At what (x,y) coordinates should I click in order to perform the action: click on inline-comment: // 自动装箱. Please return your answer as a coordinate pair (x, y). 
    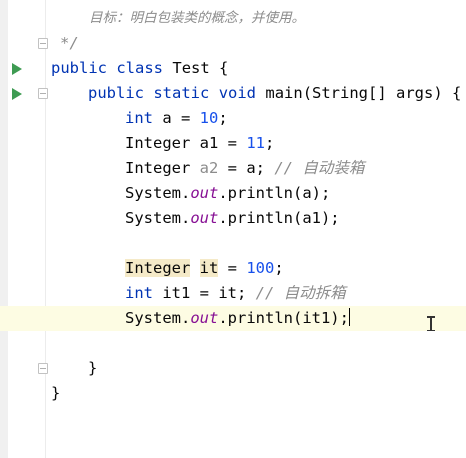
    Looking at the image, I should click on (319, 168).